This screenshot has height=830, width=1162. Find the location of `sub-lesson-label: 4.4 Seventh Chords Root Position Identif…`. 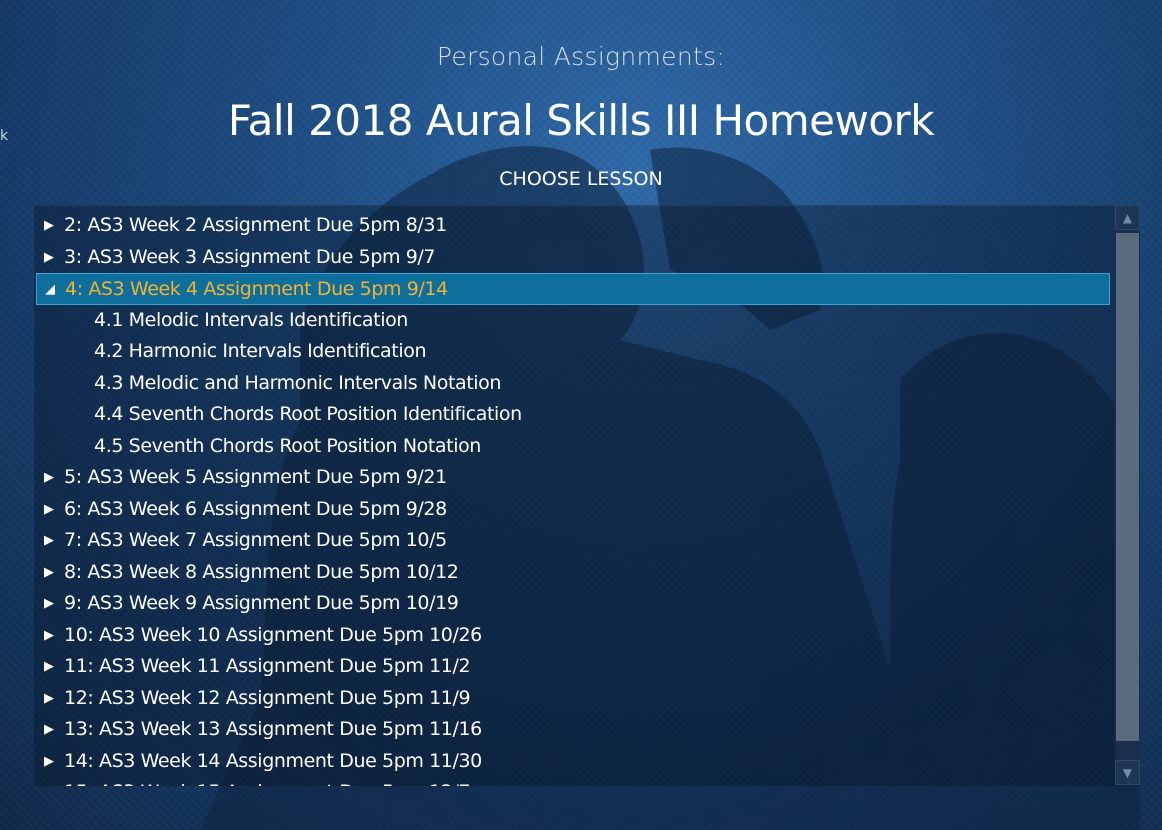

sub-lesson-label: 4.4 Seventh Chords Root Position Identif… is located at coordinates (308, 414).